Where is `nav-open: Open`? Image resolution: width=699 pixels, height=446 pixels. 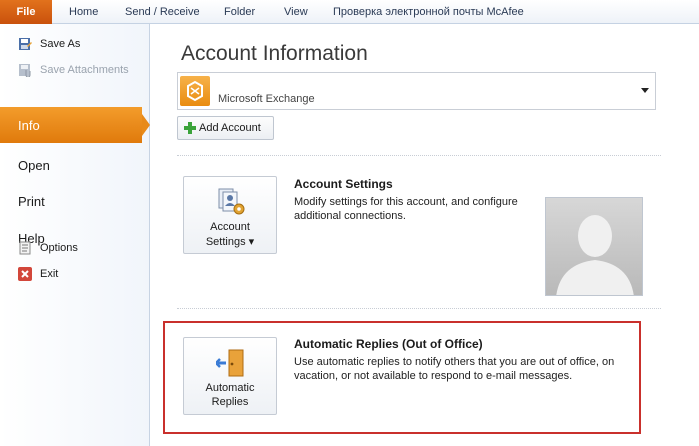
nav-open: Open is located at coordinates (34, 165).